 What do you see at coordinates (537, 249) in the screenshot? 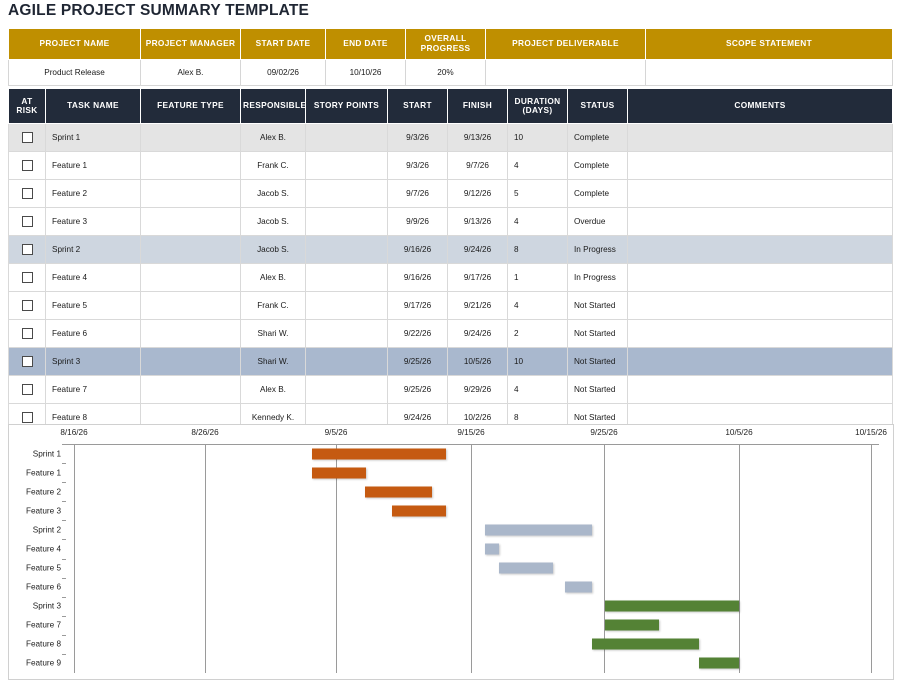
I see `duration-days: 8` at bounding box center [537, 249].